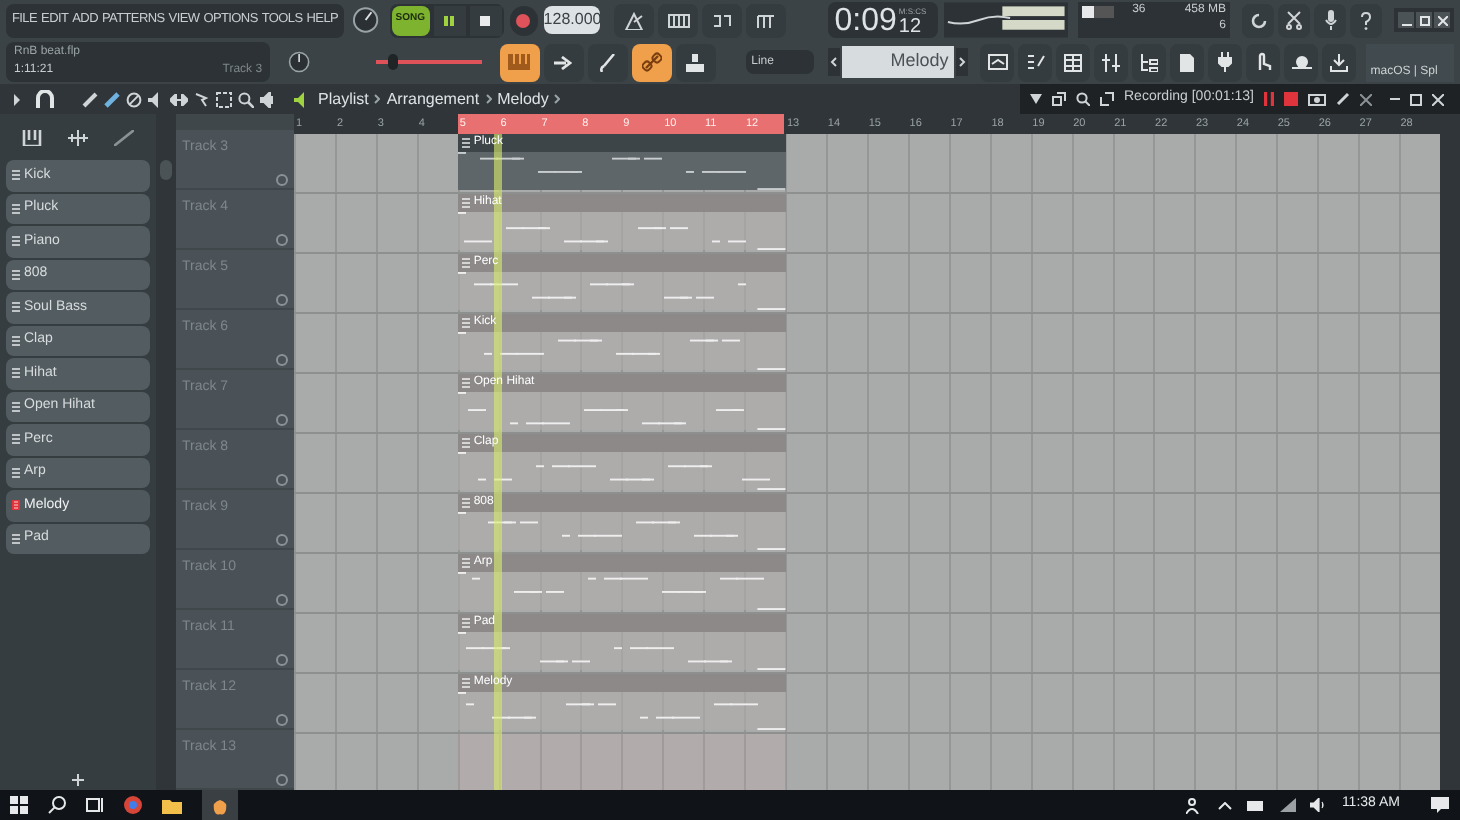 The image size is (1460, 820). Describe the element at coordinates (1330, 20) in the screenshot. I see `microphone-button` at that location.